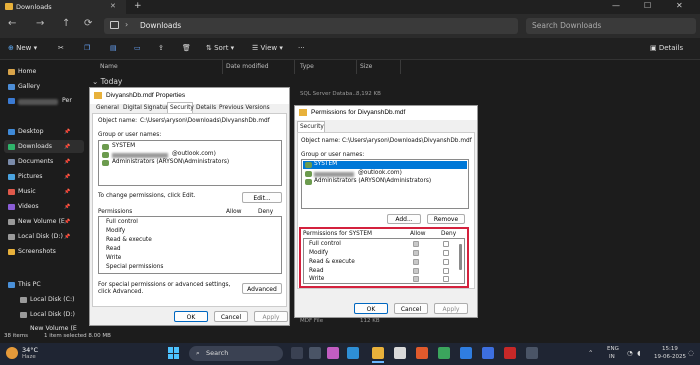 The height and width of the screenshot is (365, 700). Describe the element at coordinates (53, 328) in the screenshot. I see `sidebar-item-new-volume2: New Volume (E` at that location.